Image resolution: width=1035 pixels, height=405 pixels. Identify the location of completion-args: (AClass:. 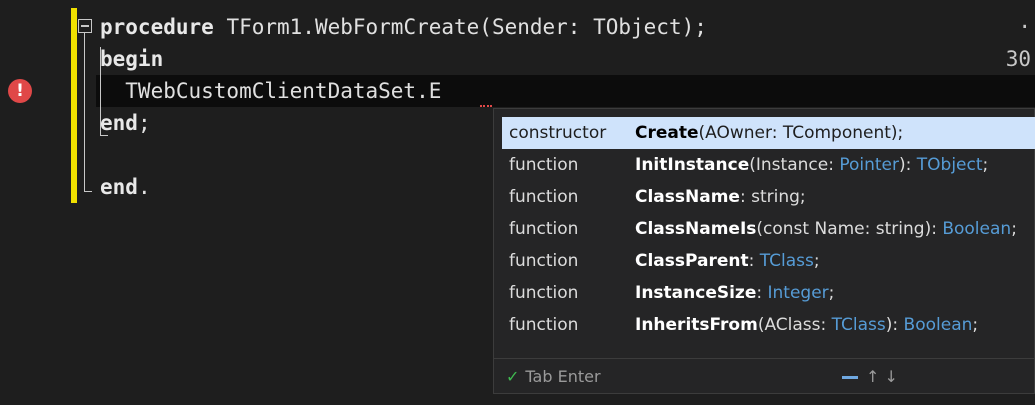
(794, 325).